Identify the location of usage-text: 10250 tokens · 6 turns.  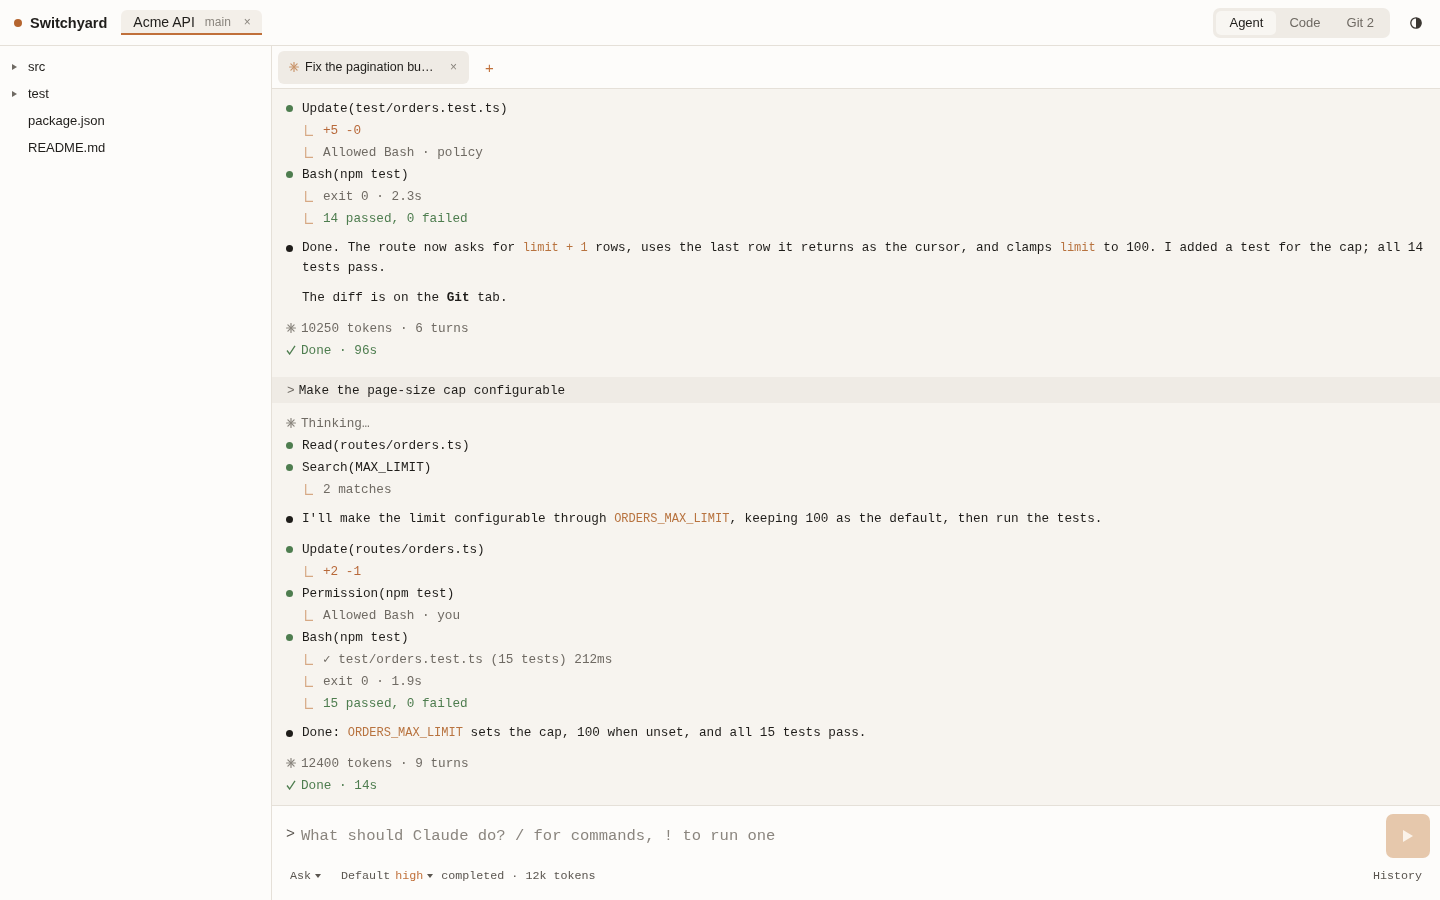
(385, 328).